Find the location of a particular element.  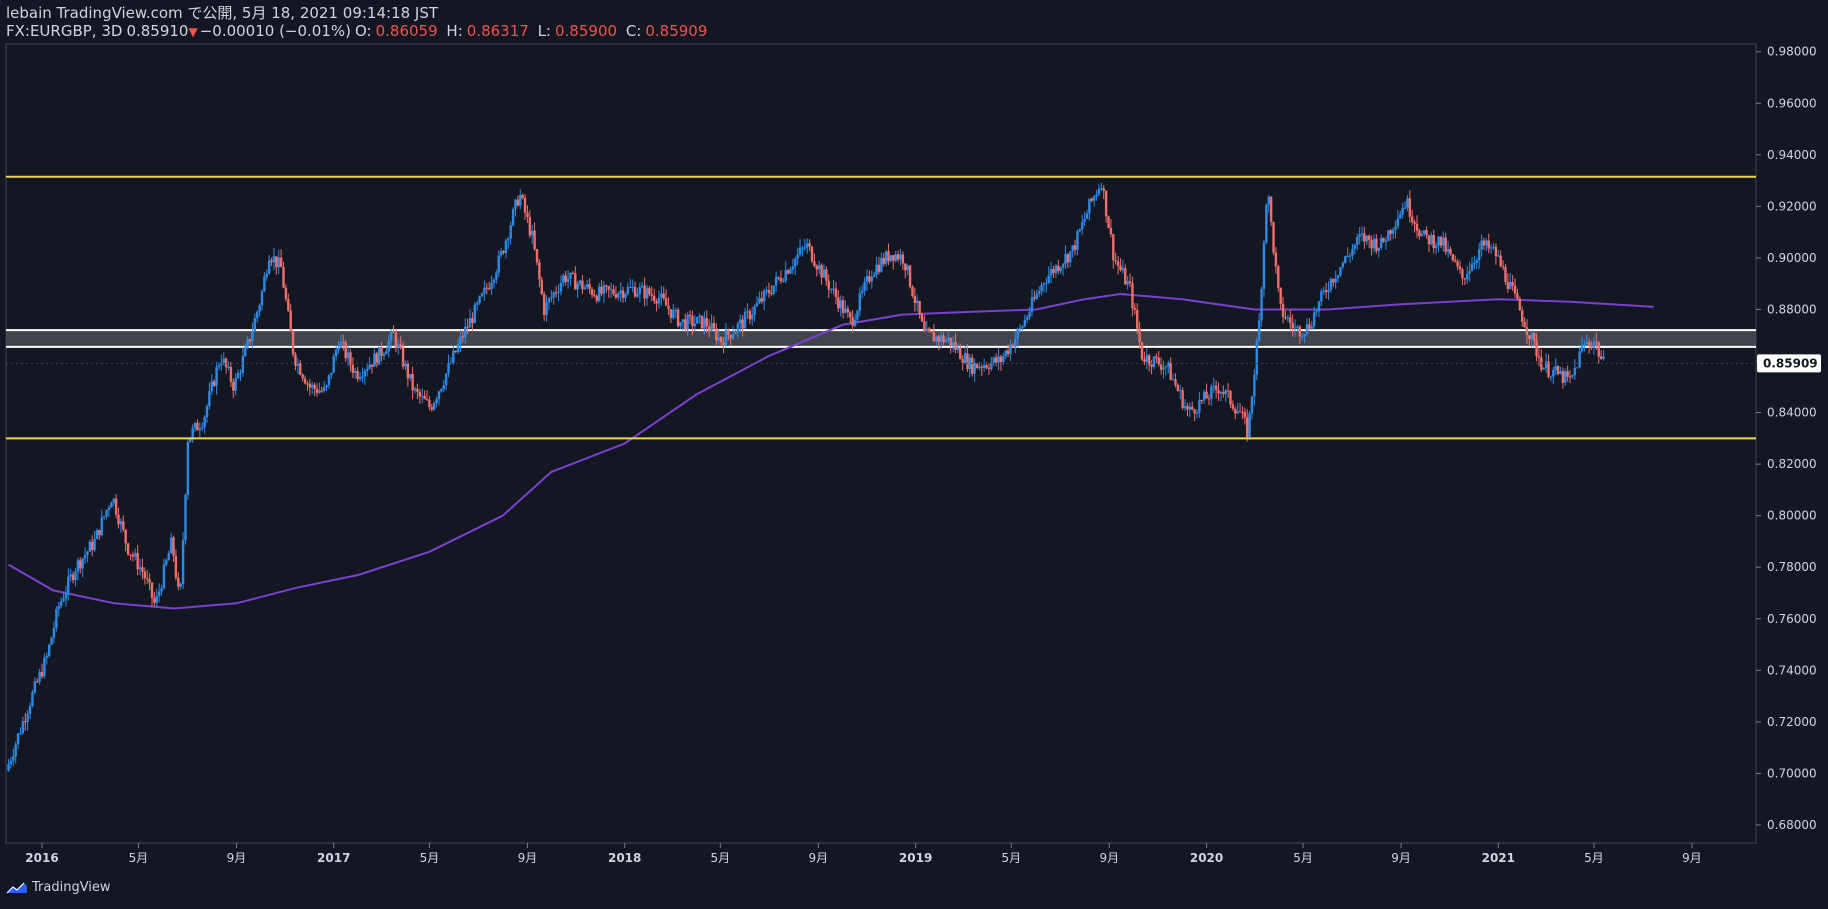

x-tick-label: 2019 is located at coordinates (915, 858).